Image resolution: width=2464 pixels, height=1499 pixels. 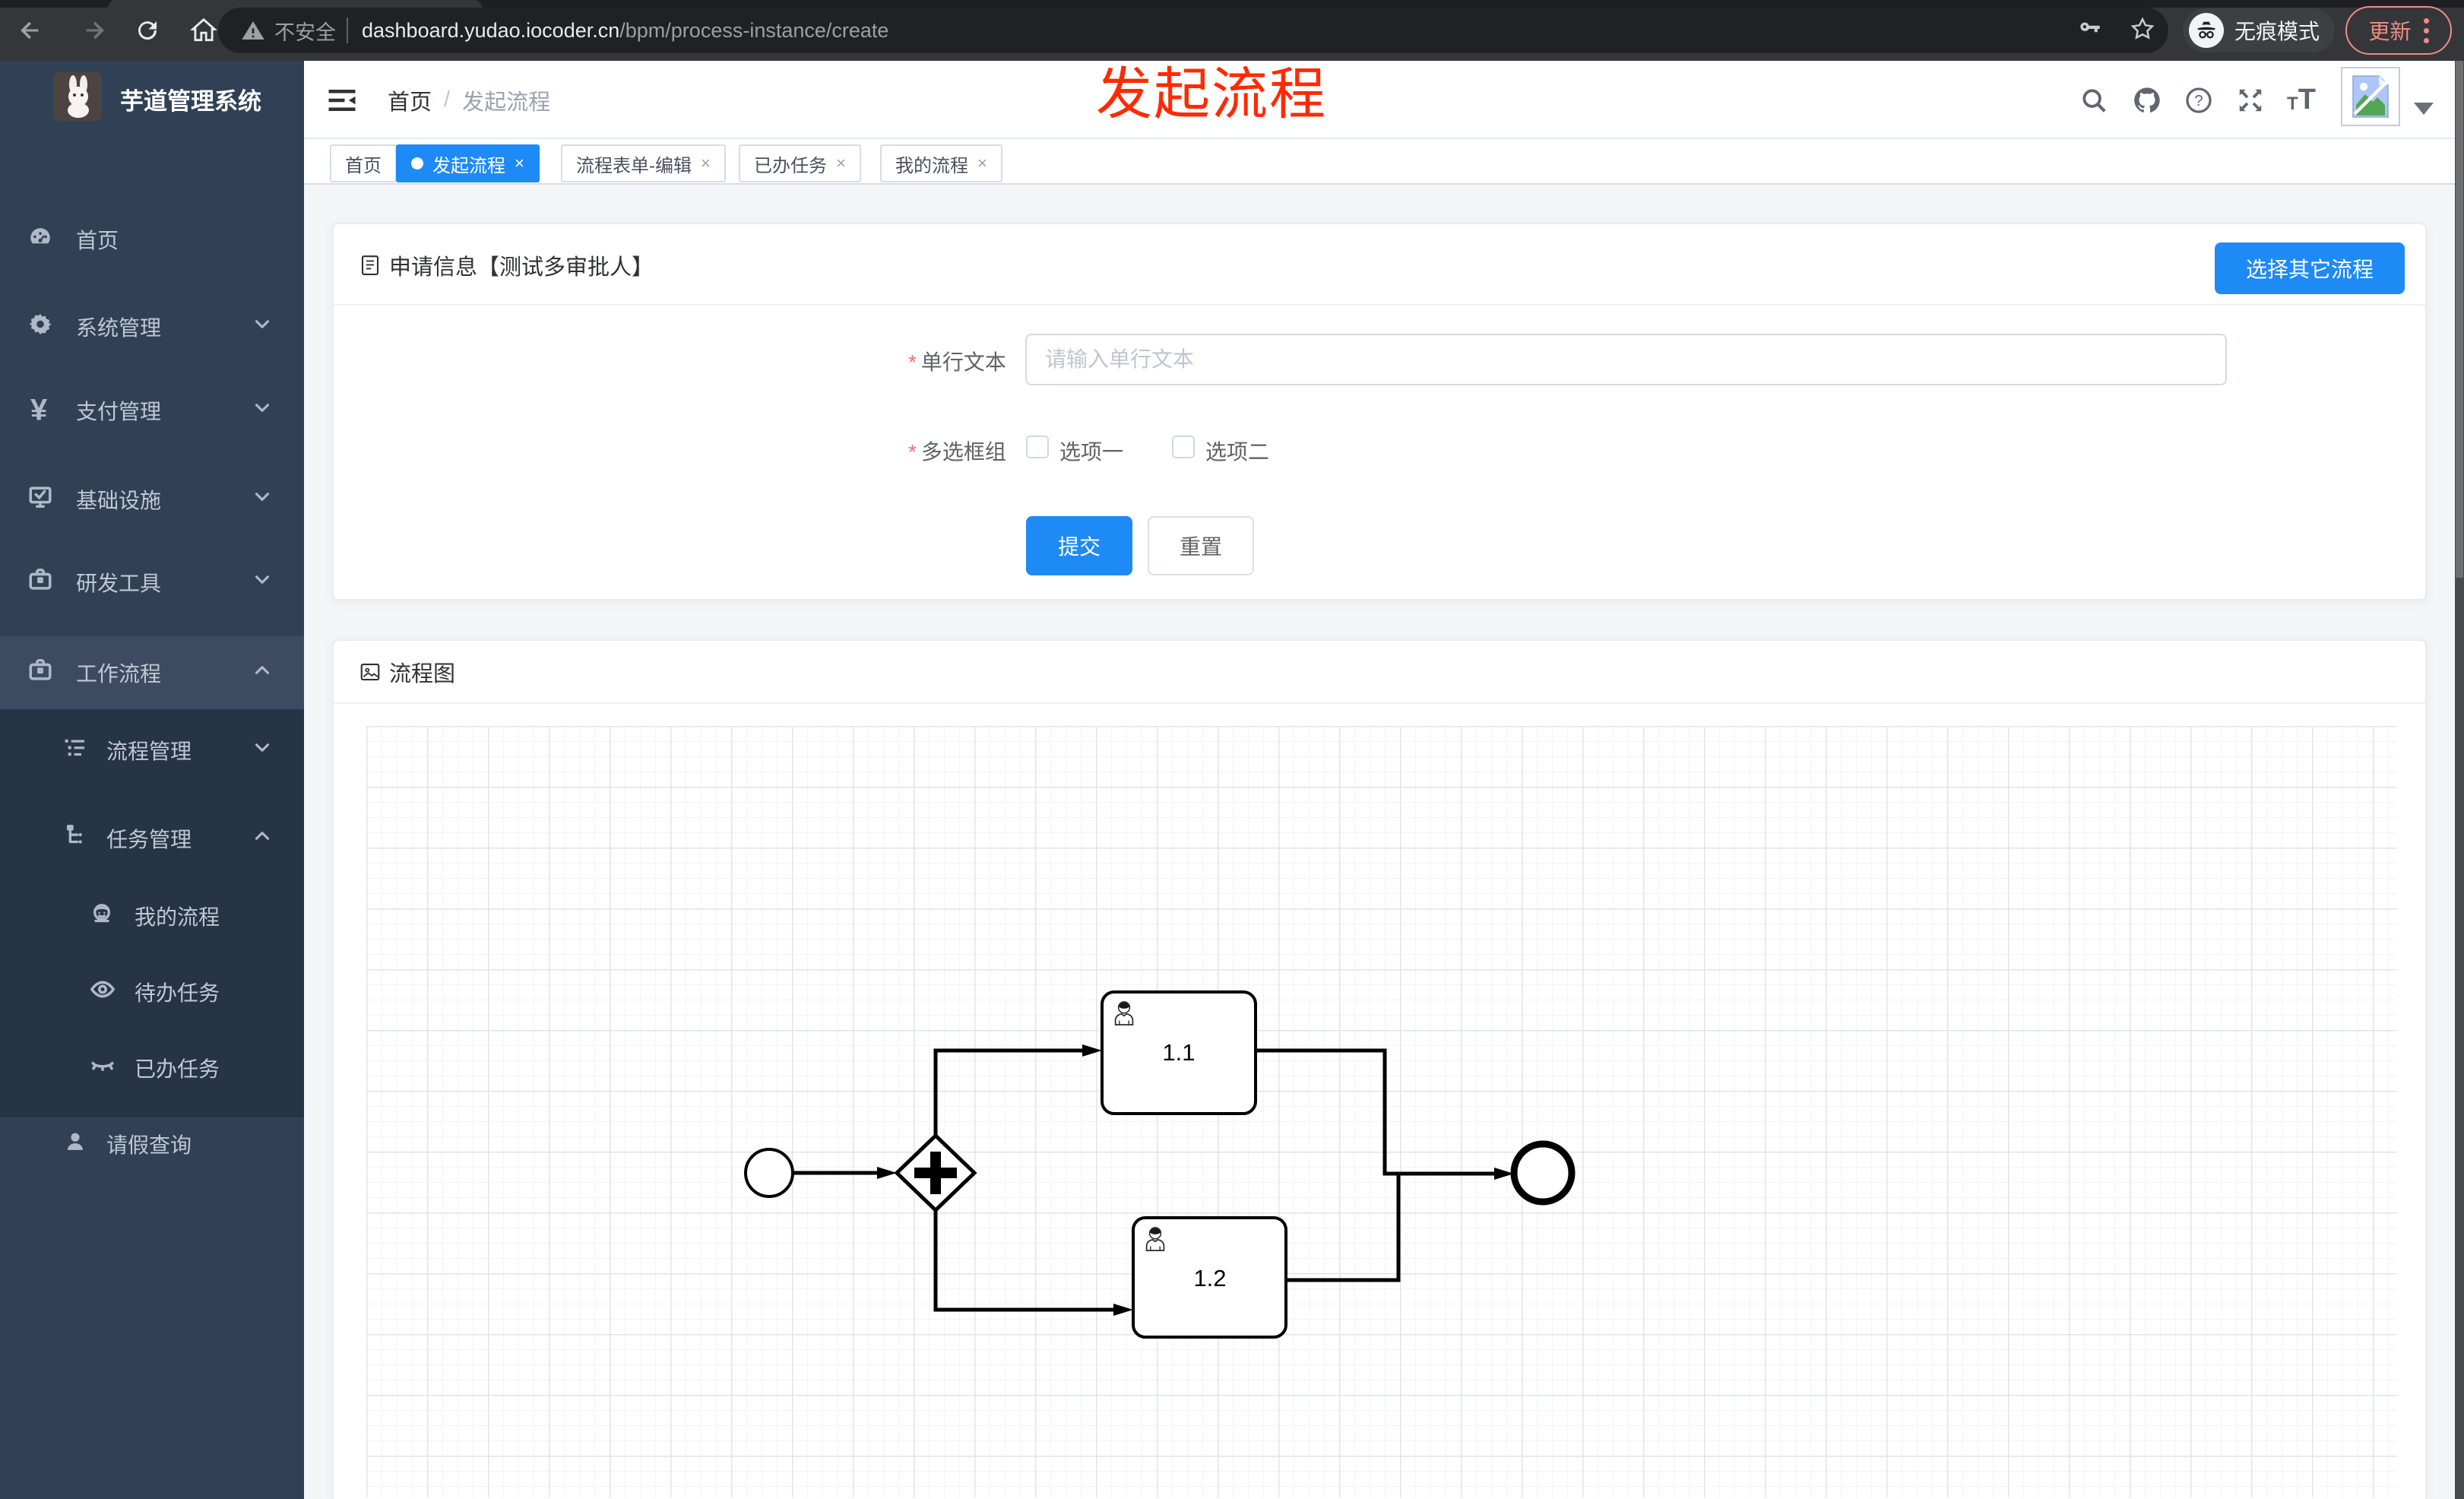 I want to click on help-icon: ?, so click(x=2199, y=100).